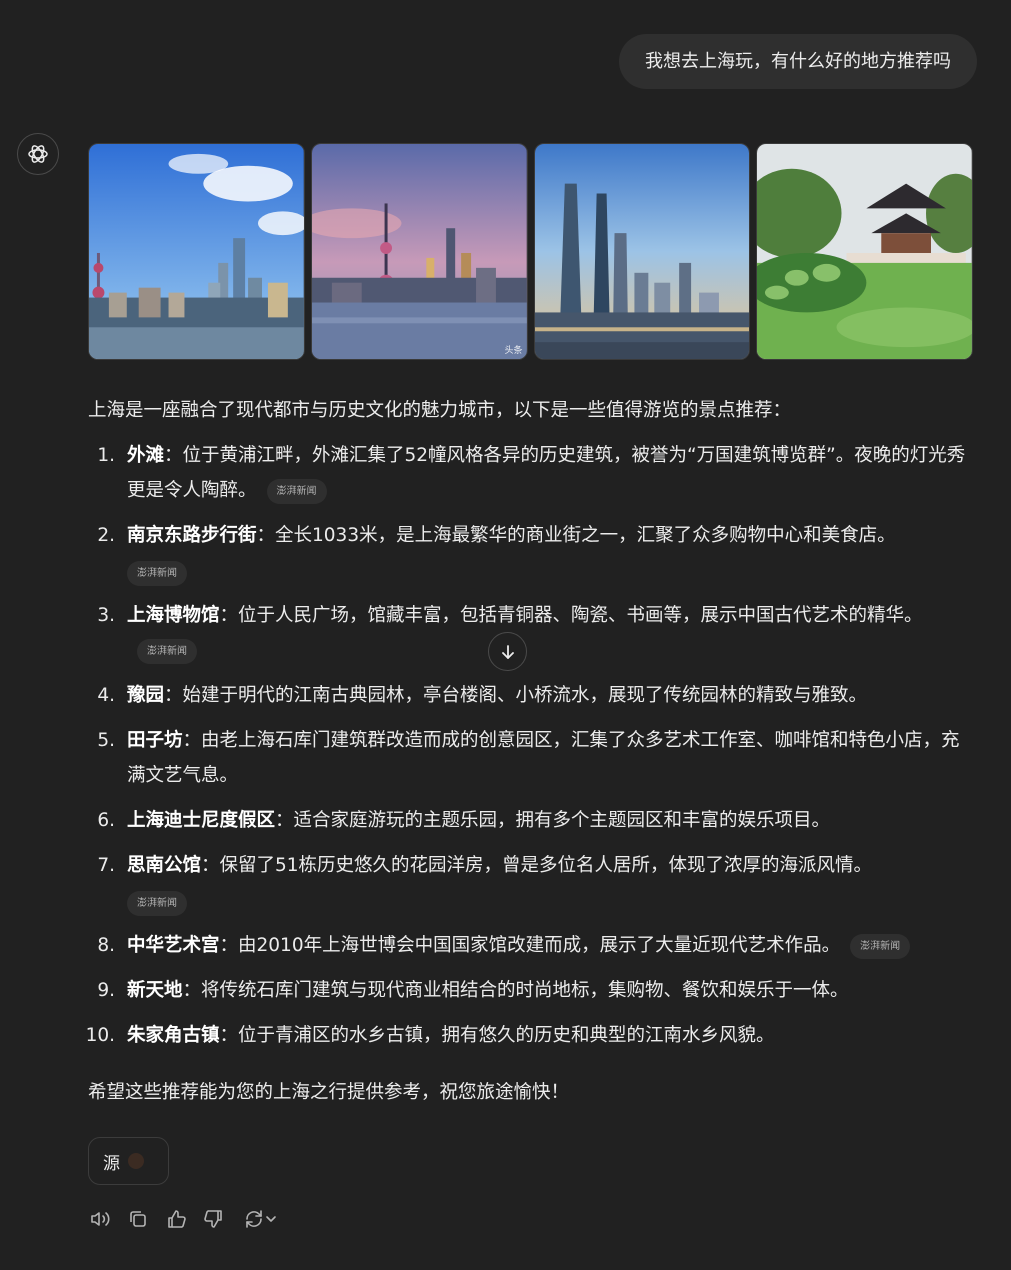 The image size is (1011, 1270). I want to click on item-name: 中华艺术宫, so click(173, 945).